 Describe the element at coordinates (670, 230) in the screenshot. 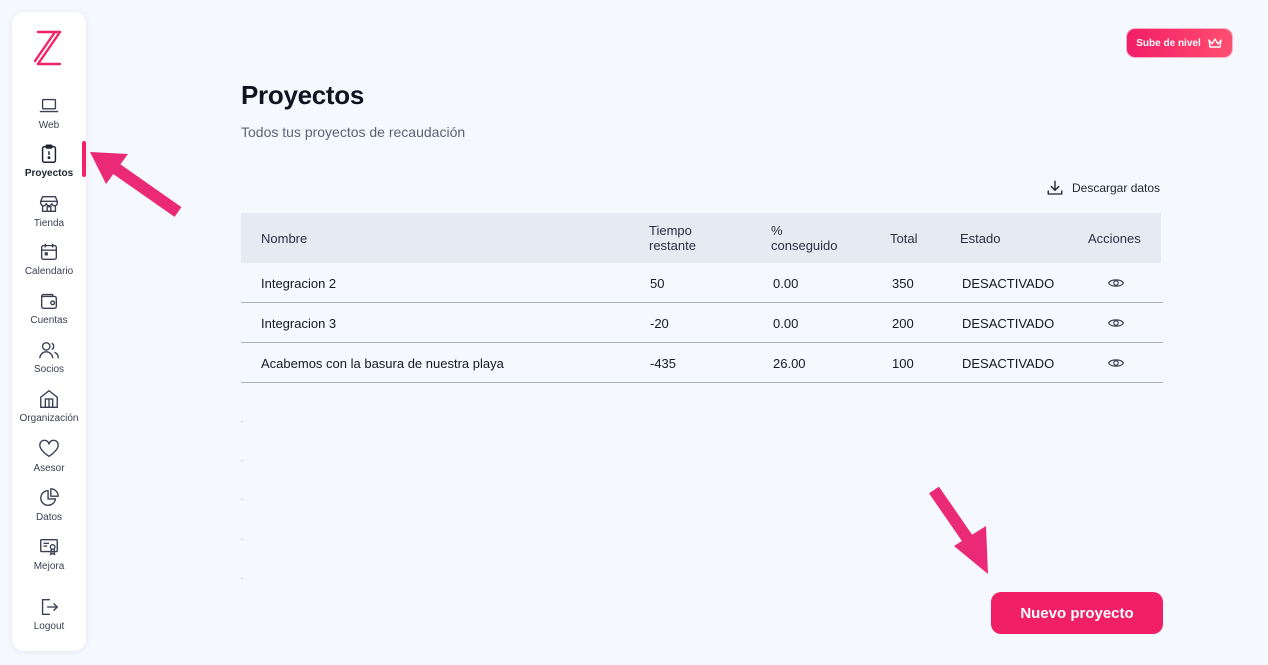

I see `column-header-tiempo-line1: Tiempo` at that location.